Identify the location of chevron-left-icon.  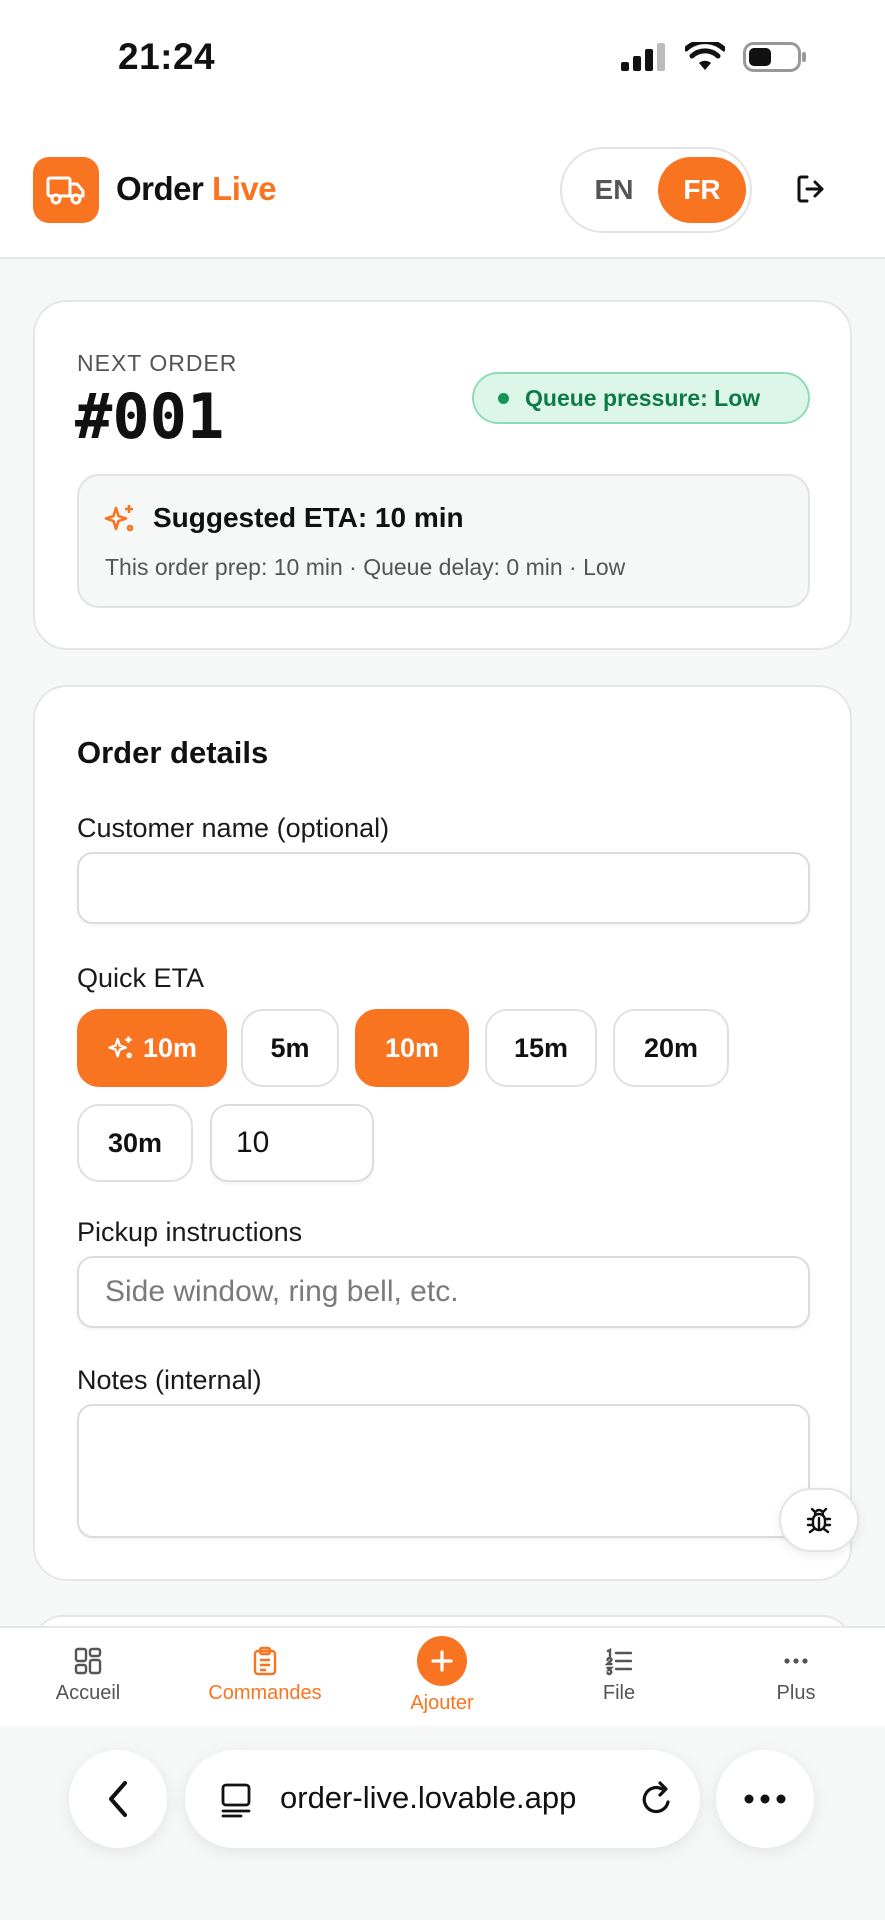
(118, 1799).